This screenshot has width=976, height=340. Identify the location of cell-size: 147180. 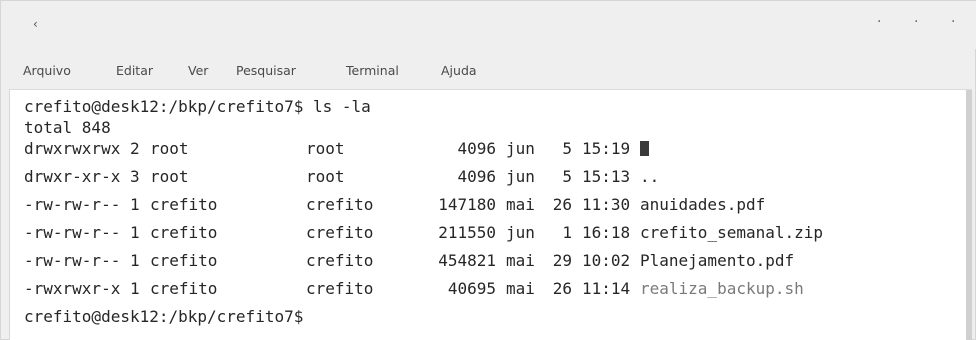
(467, 204).